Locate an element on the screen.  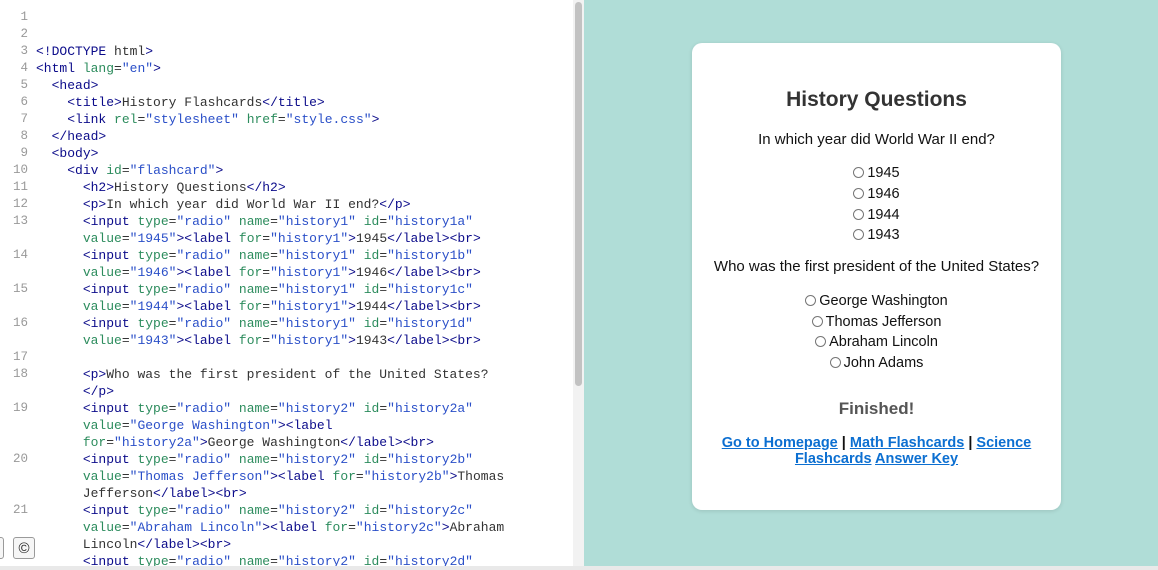
code-text: </head> is located at coordinates (79, 136).